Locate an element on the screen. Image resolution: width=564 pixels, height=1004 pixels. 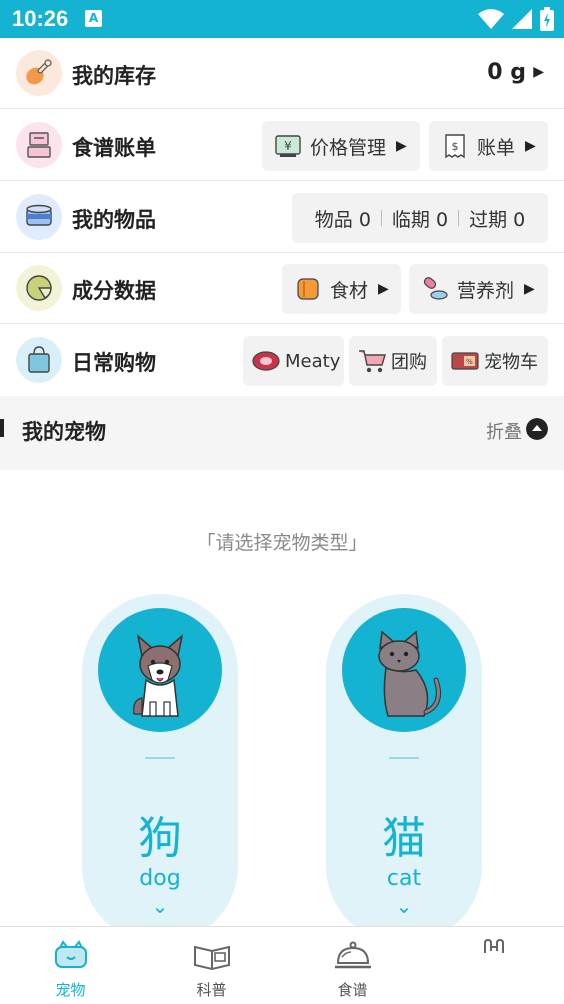
shopping-bag-icon is located at coordinates (39, 360).